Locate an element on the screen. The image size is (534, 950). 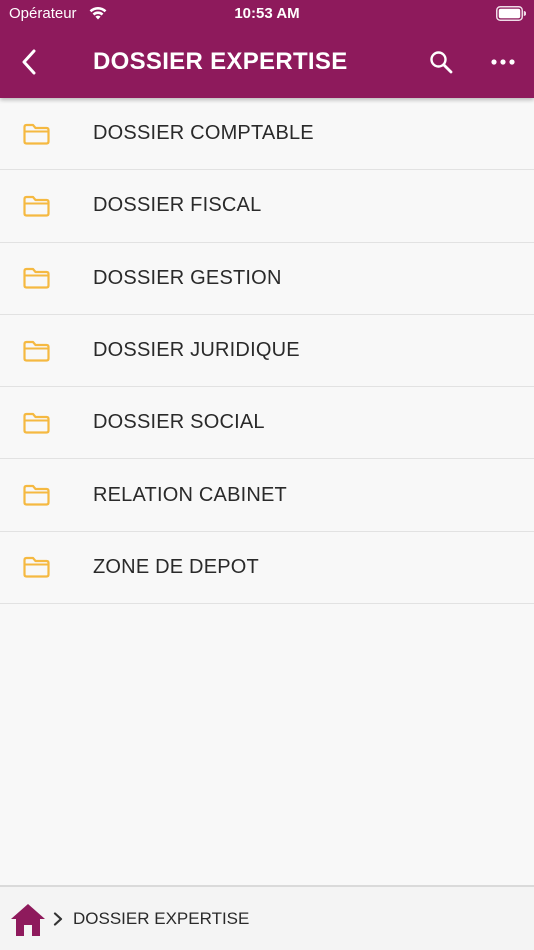
folder-label: DOSSIER GESTION is located at coordinates (187, 277).